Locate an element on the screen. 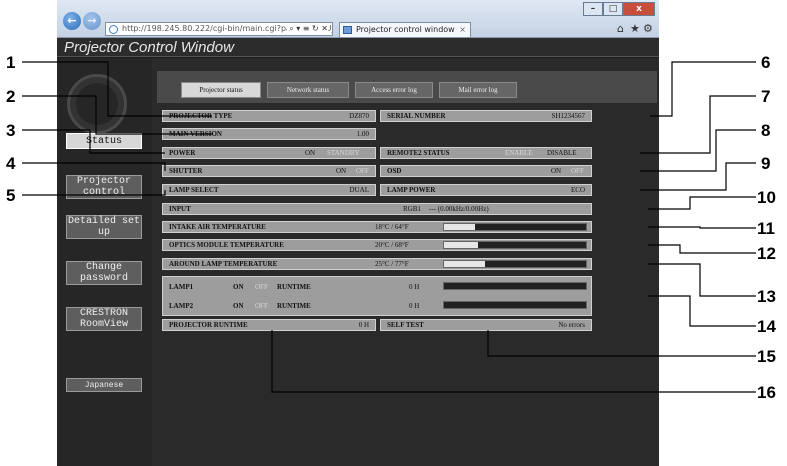 The width and height of the screenshot is (787, 466). callout-1: 1 is located at coordinates (11, 62).